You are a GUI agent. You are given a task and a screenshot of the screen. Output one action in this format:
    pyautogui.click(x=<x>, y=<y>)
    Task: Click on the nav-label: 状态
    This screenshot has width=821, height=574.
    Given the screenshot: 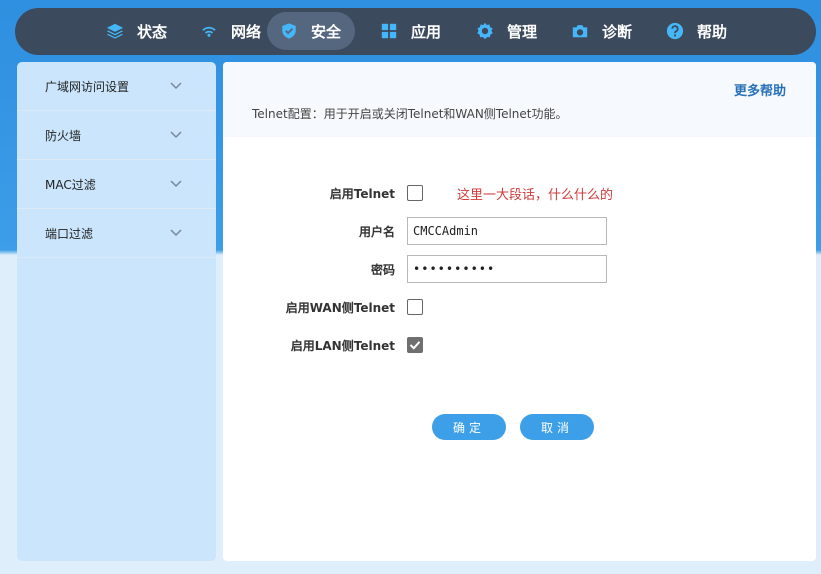 What is the action you would take?
    pyautogui.click(x=152, y=31)
    